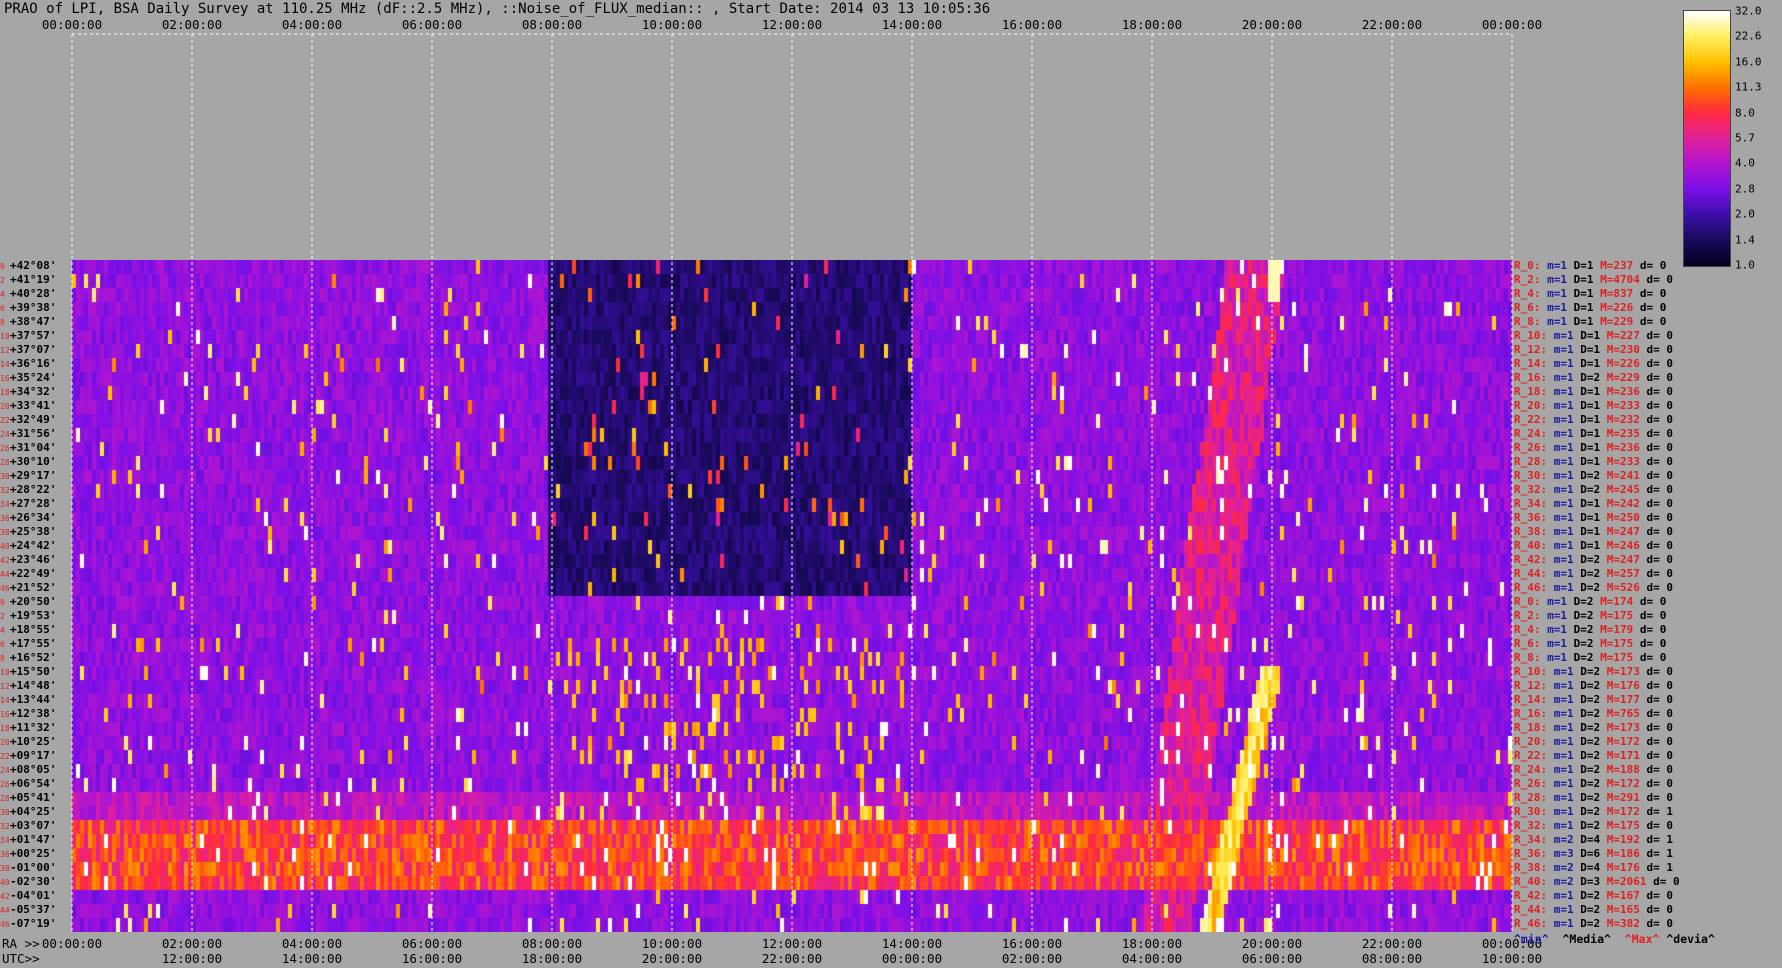  I want to click on declination-value: +11°32', so click(33, 727).